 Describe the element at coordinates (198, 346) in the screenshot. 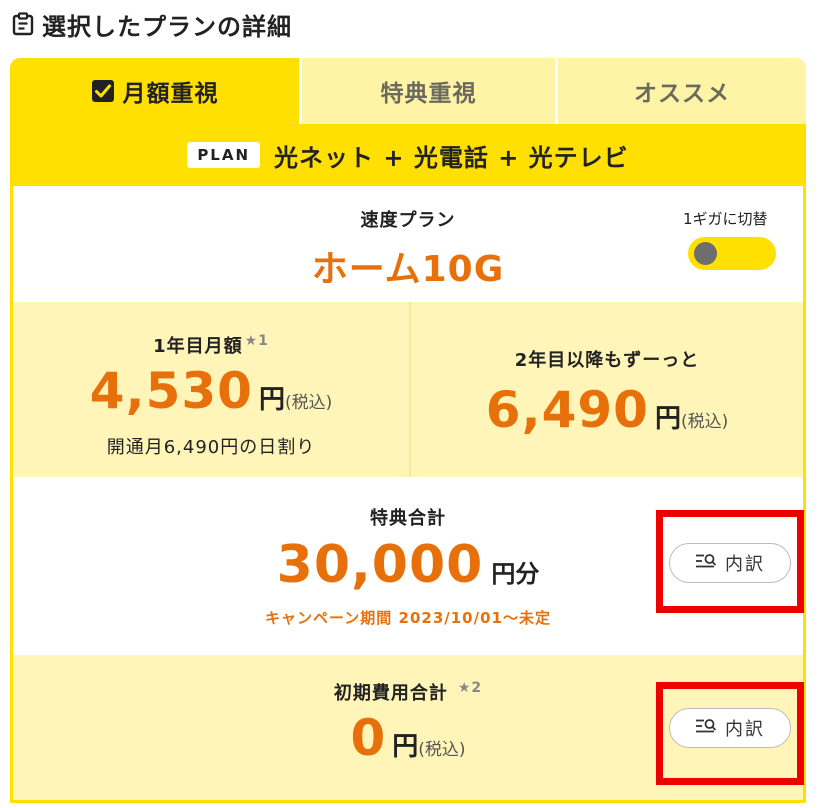

I see `first-year-label-text: 1年目月額` at that location.